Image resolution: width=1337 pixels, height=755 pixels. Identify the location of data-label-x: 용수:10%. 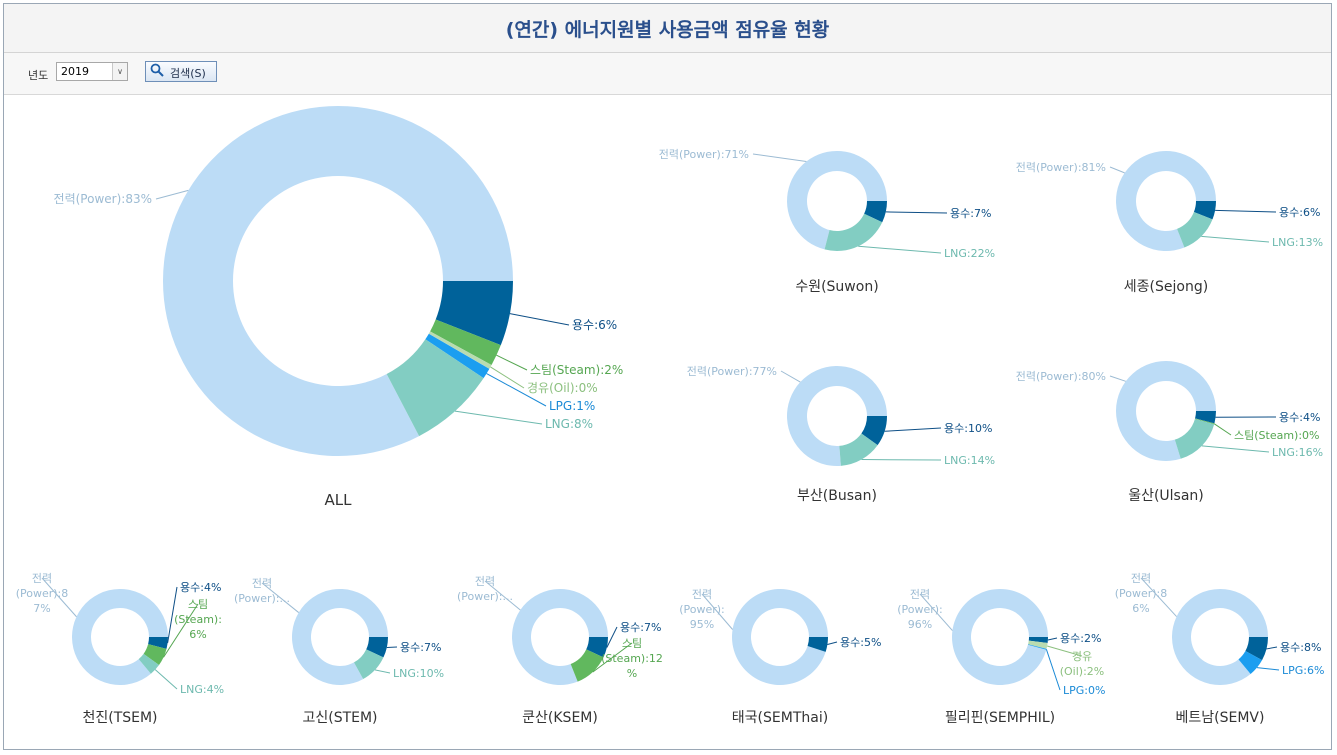
(968, 428).